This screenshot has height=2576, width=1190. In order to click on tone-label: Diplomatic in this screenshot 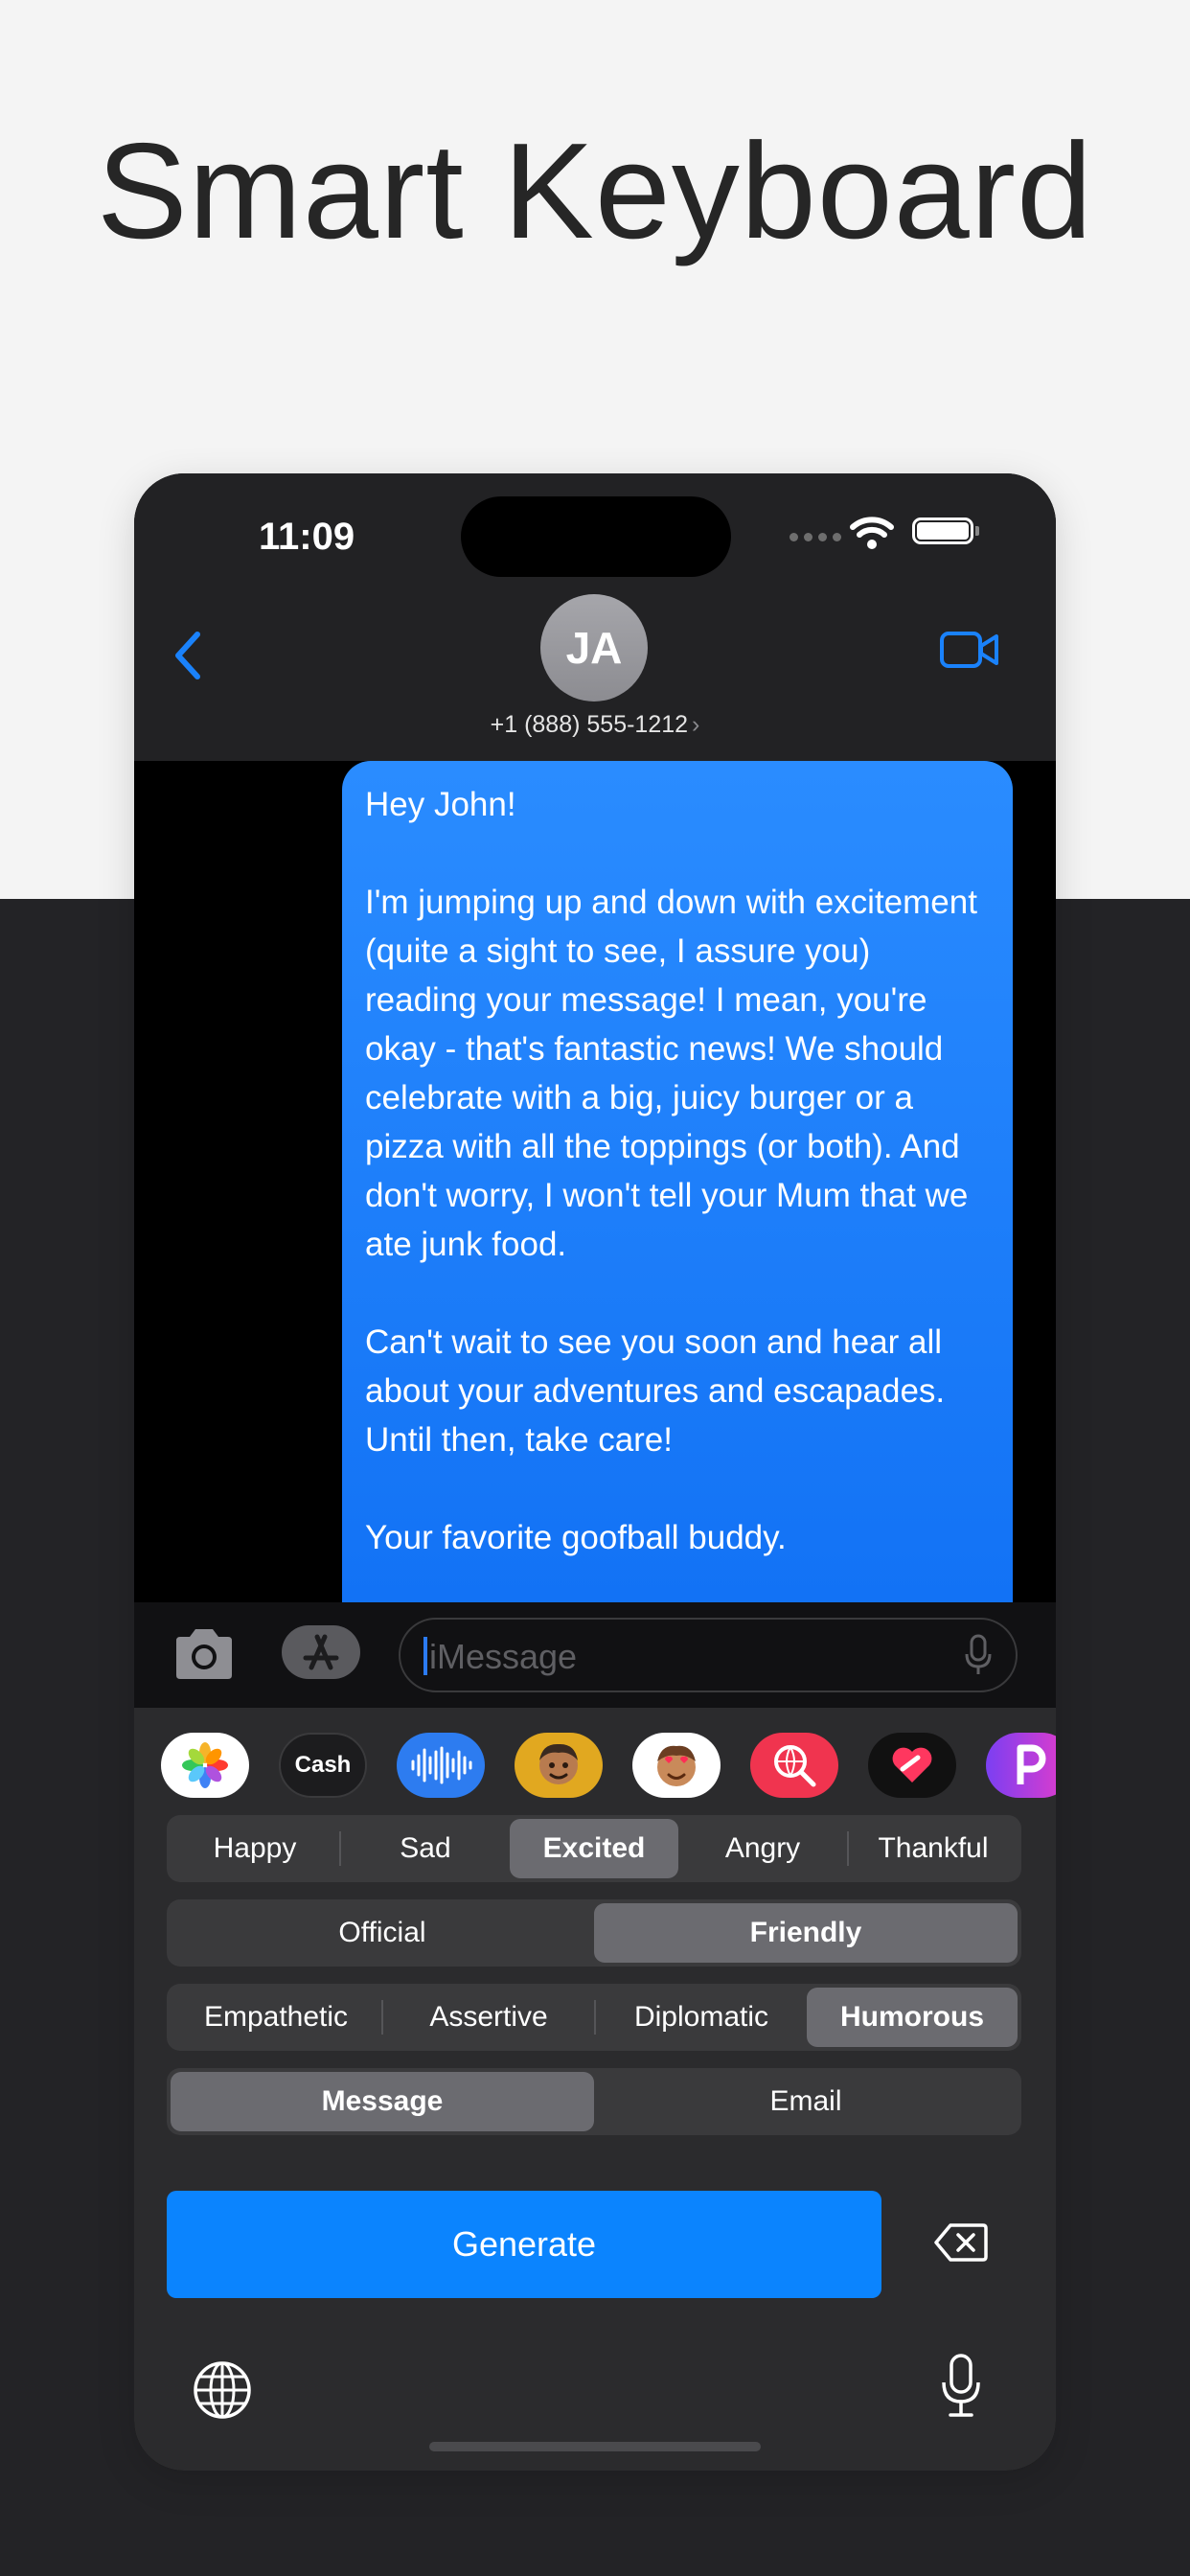, I will do `click(701, 2017)`.